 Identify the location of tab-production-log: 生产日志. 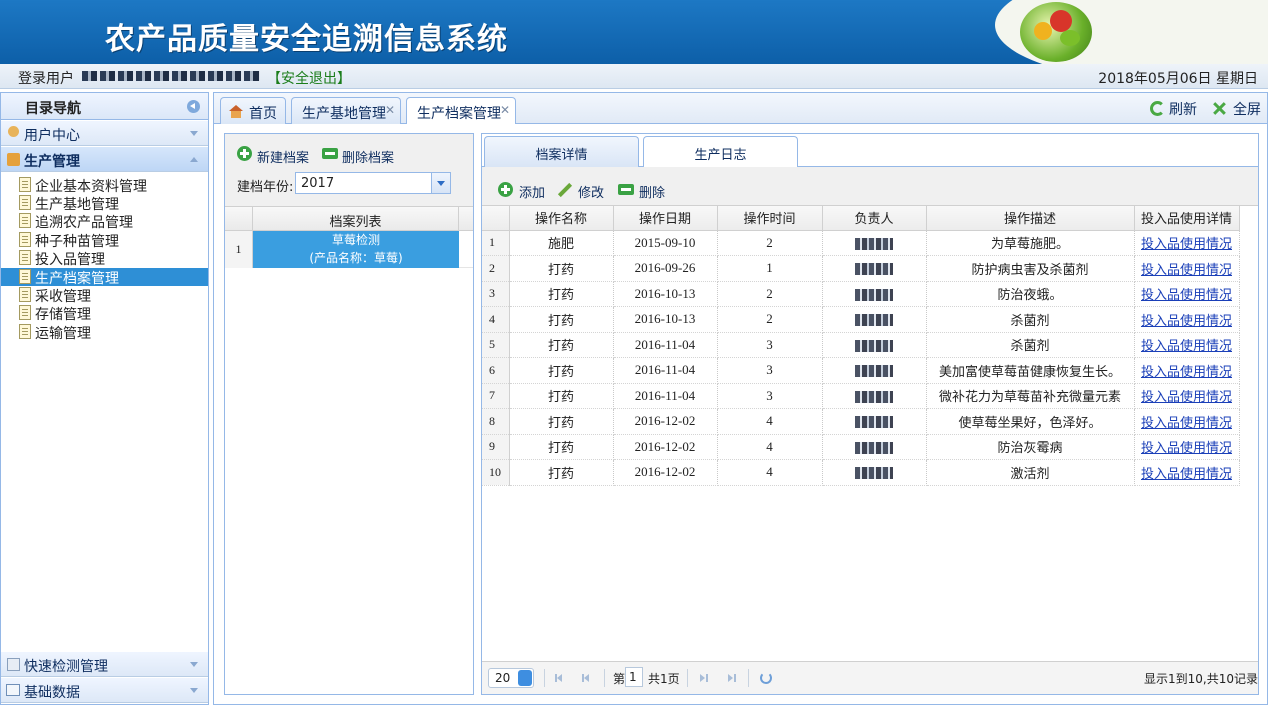
(720, 151).